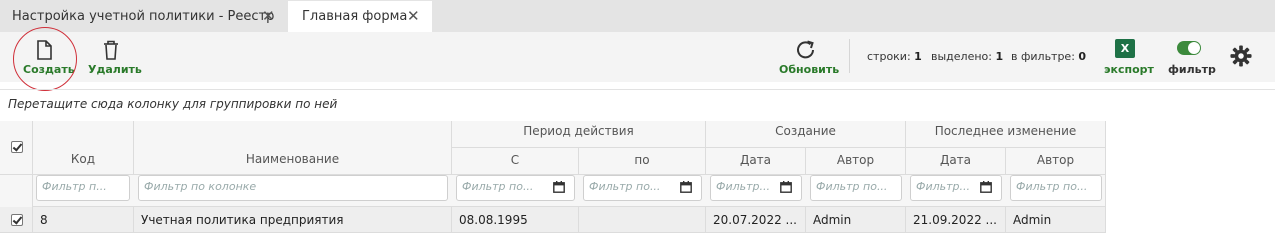 The image size is (1275, 247). Describe the element at coordinates (1056, 161) in the screenshot. I see `column-header-modified-author: Автор` at that location.